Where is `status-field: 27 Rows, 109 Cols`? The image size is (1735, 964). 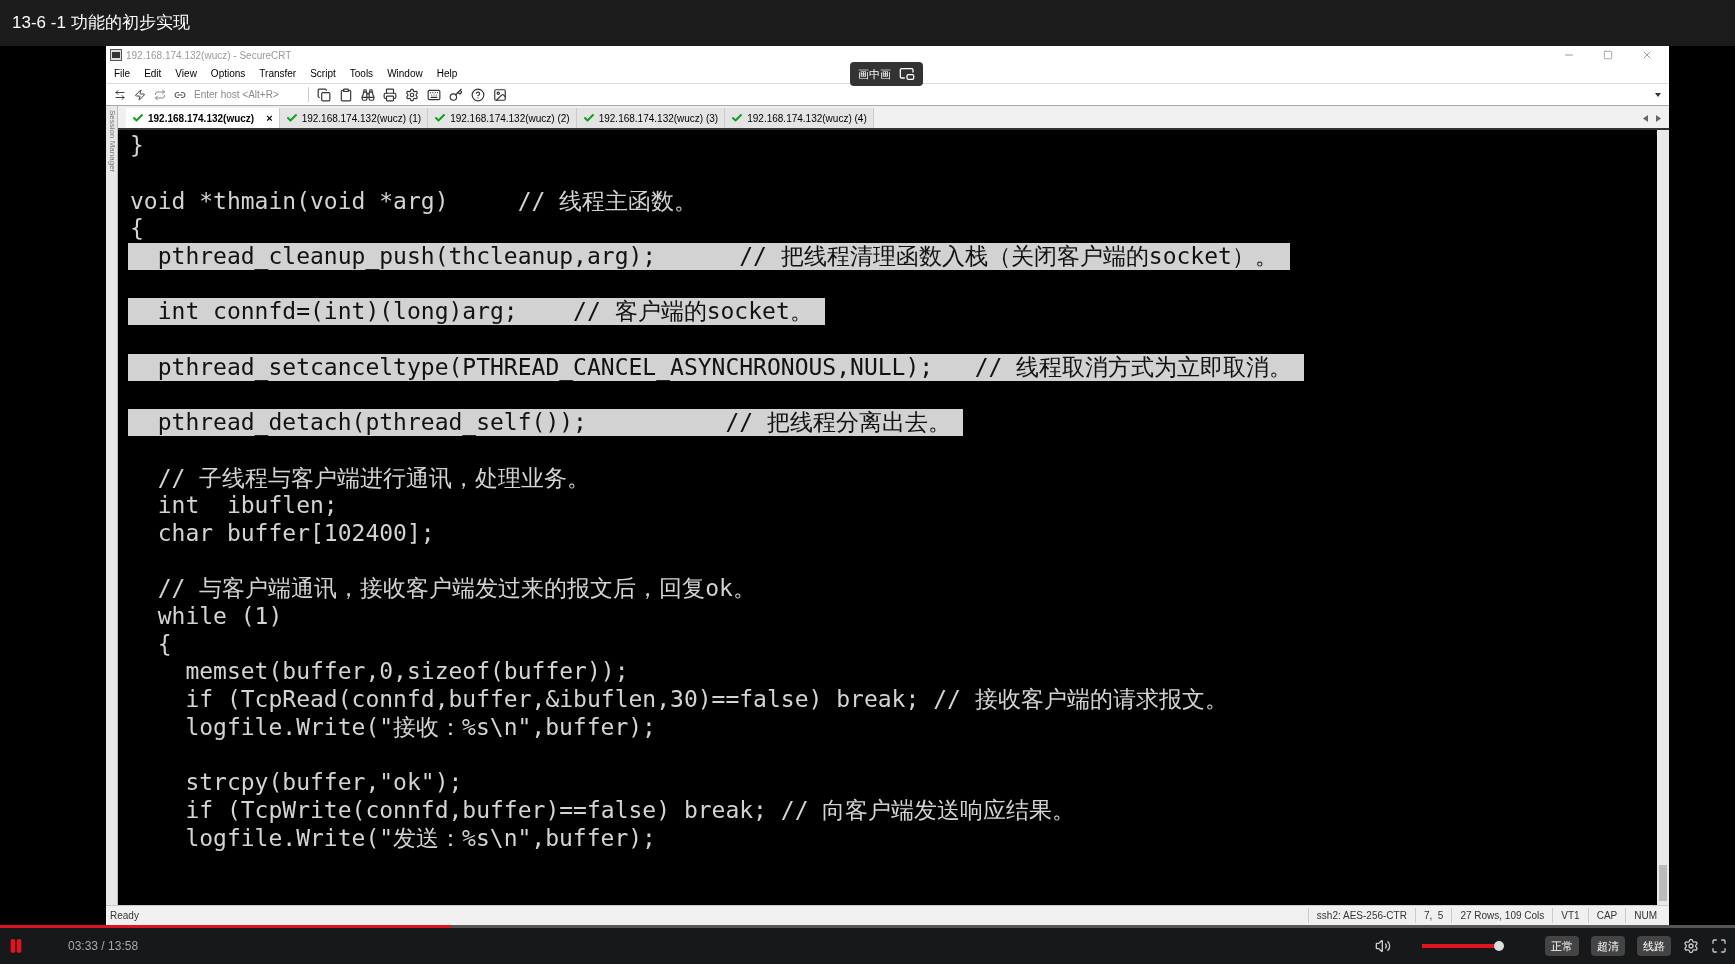 status-field: 27 Rows, 109 Cols is located at coordinates (1502, 915).